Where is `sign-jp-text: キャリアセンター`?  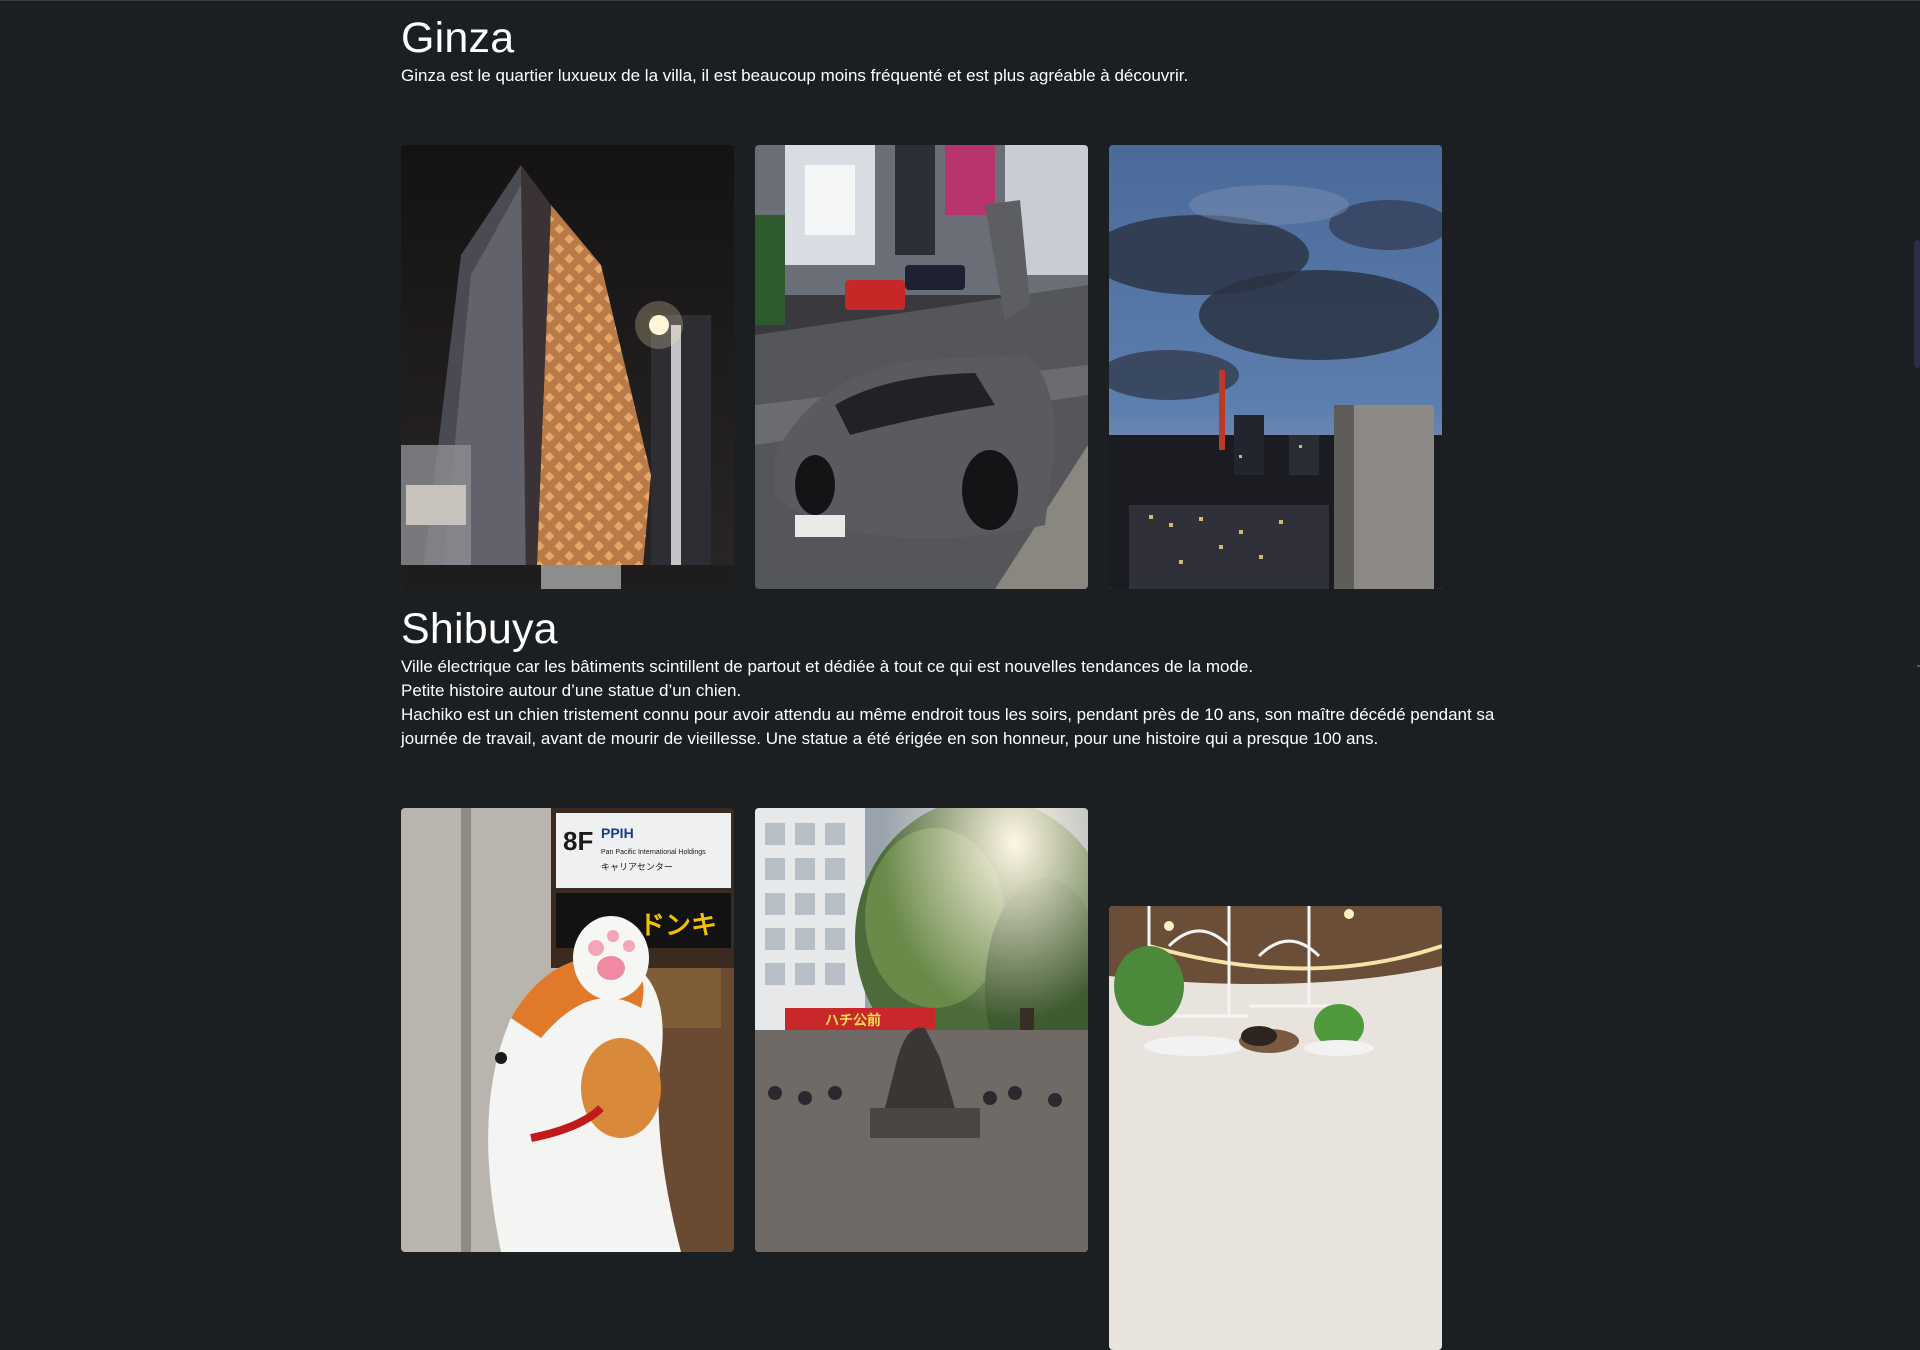
sign-jp-text: キャリアセンター is located at coordinates (637, 867).